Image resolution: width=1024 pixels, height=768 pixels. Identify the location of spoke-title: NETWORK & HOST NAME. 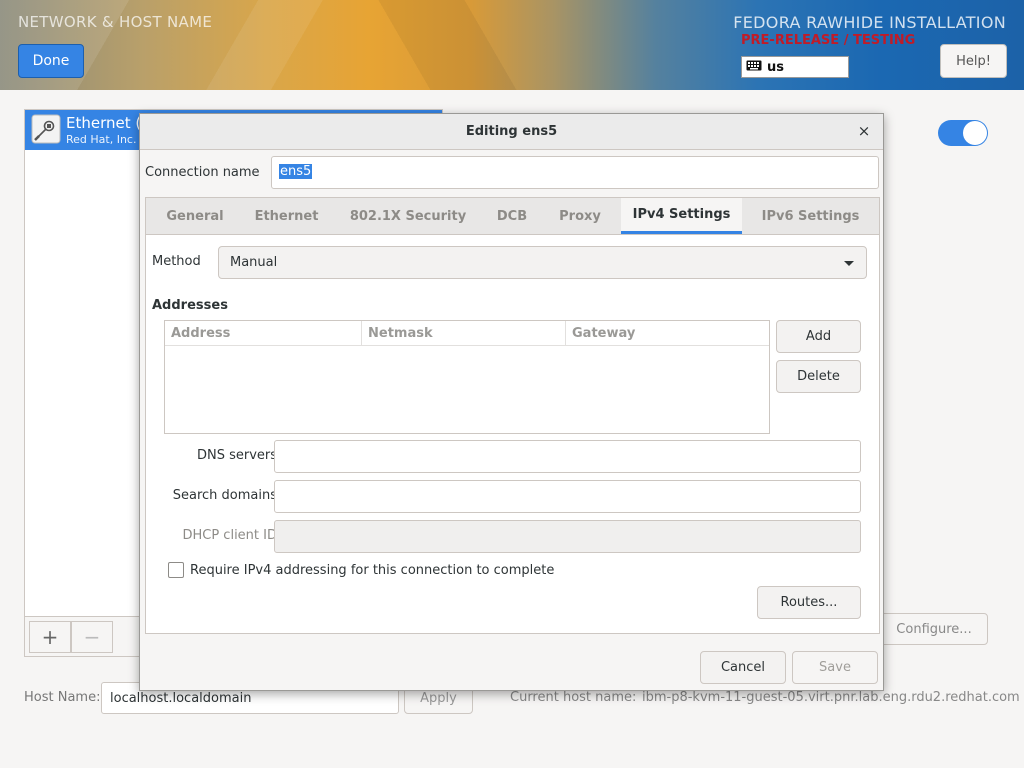
(115, 22).